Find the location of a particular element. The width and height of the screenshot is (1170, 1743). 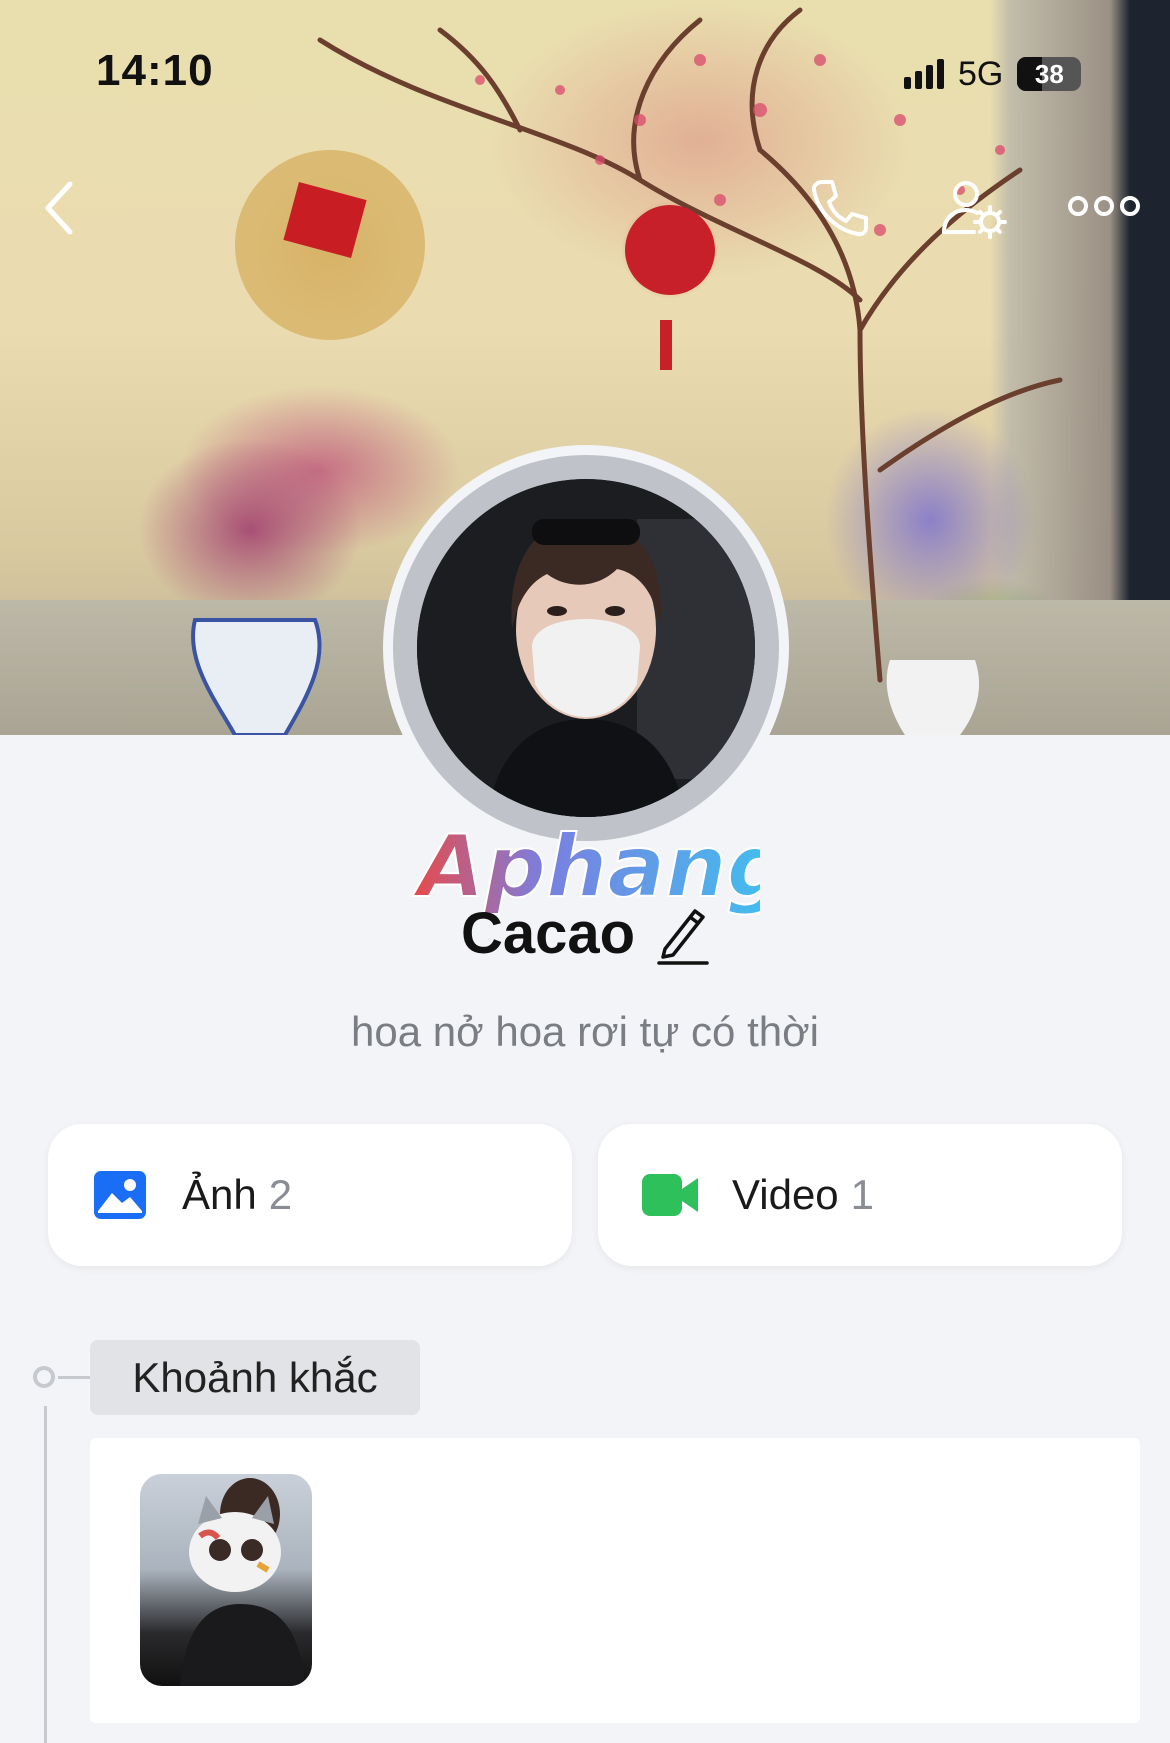

moment-thumbnail is located at coordinates (226, 1580).